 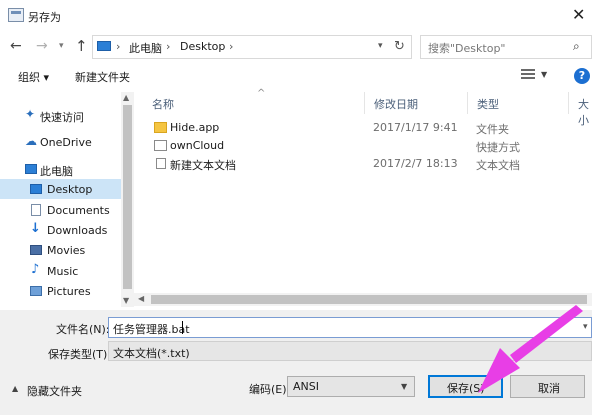 I want to click on sidebar-item-label: OneDrive, so click(x=66, y=142).